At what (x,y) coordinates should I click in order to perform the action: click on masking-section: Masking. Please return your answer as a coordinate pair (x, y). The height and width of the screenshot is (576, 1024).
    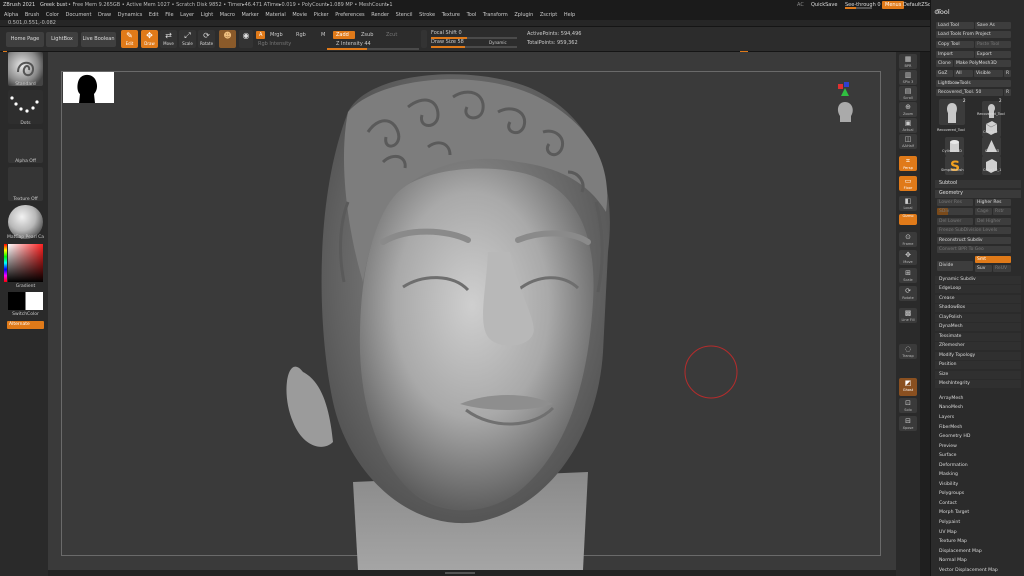
    Looking at the image, I should click on (948, 475).